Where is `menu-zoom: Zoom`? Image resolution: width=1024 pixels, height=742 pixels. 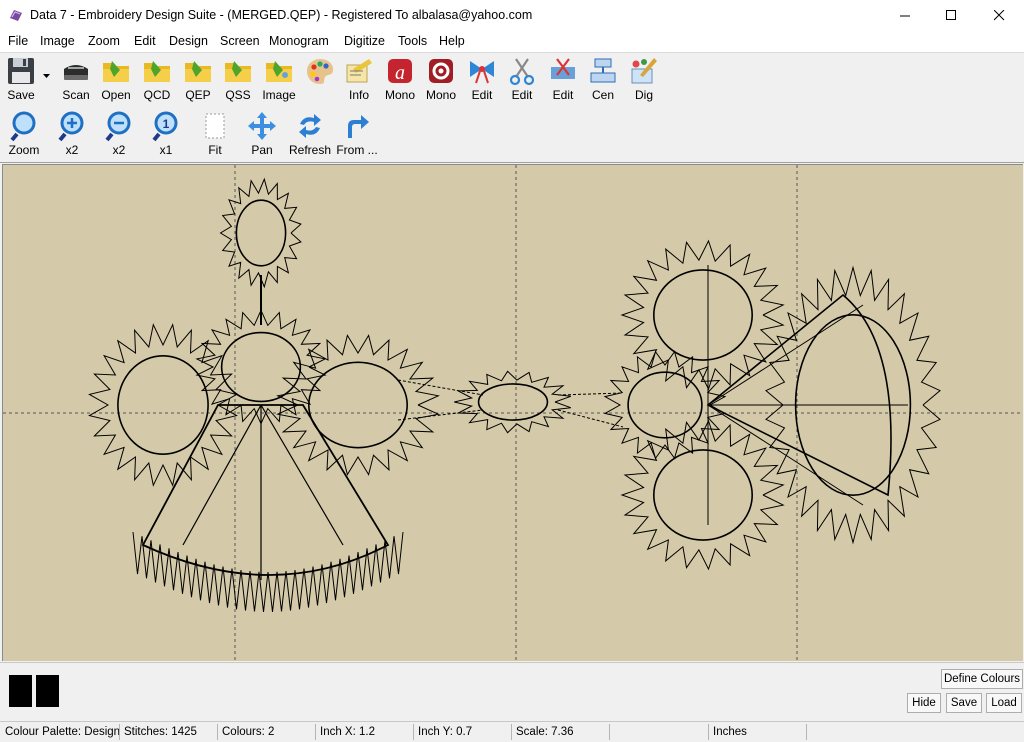
menu-zoom: Zoom is located at coordinates (104, 41).